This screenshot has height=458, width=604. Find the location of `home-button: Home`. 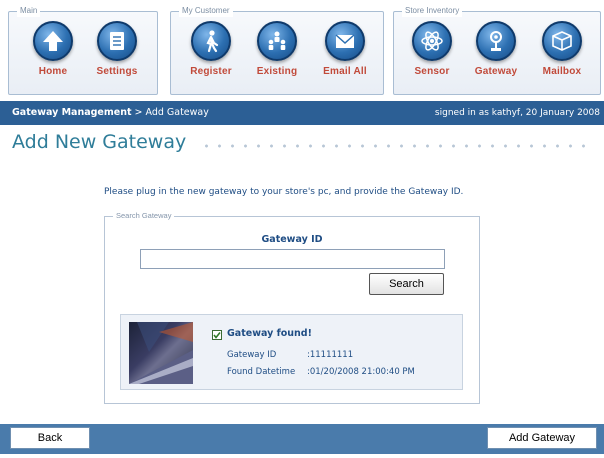

home-button: Home is located at coordinates (53, 56).